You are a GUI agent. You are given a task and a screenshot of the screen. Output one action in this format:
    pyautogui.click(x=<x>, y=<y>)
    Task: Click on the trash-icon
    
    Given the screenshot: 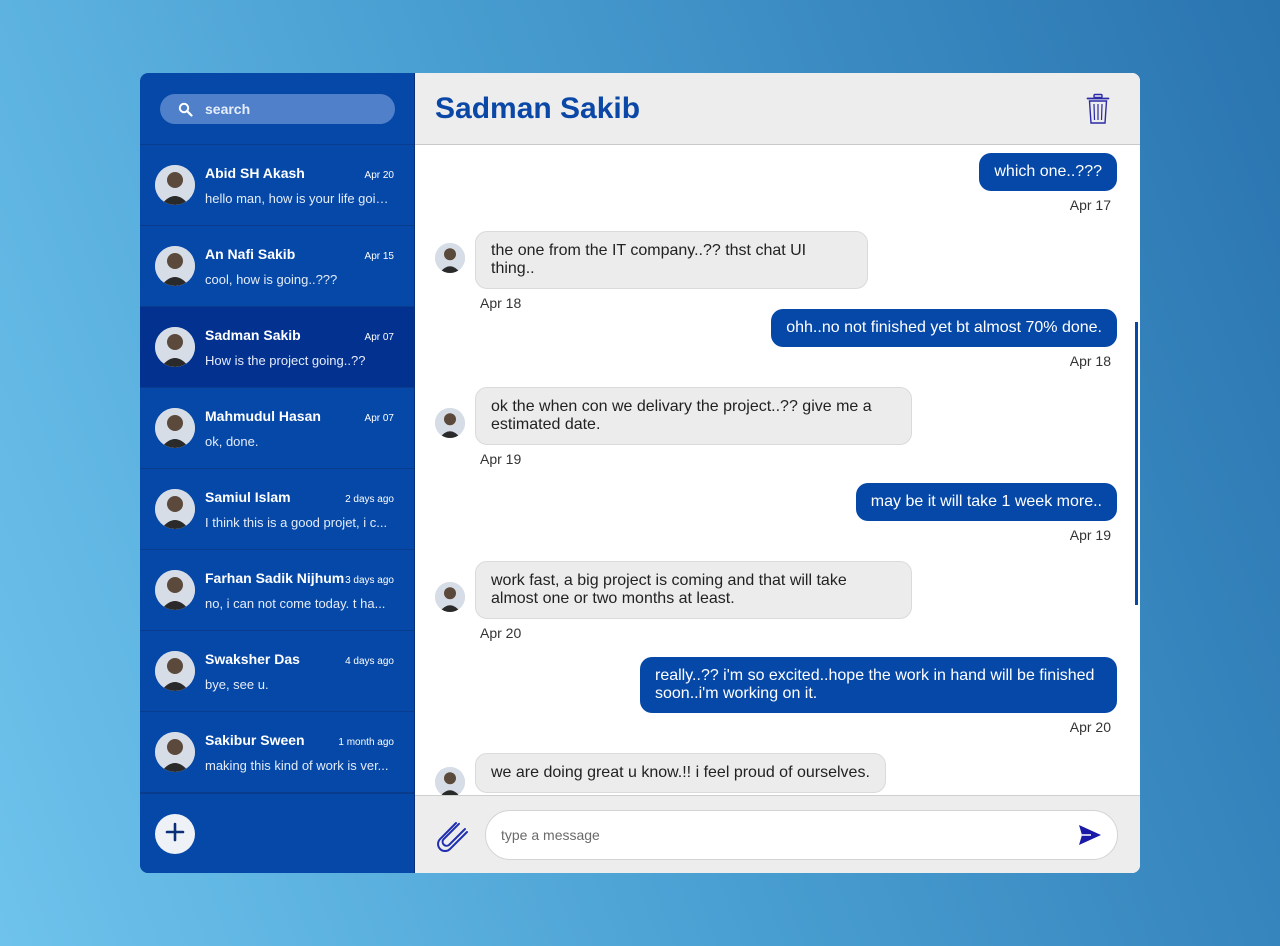 What is the action you would take?
    pyautogui.click(x=1098, y=109)
    